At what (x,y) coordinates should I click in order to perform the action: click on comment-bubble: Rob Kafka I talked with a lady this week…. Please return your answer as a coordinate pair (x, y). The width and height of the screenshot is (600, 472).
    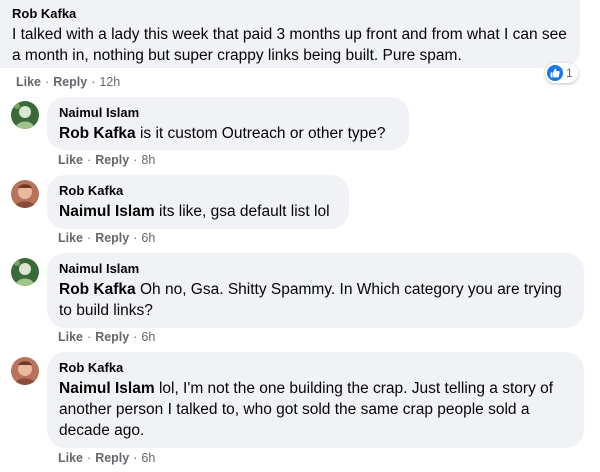
    Looking at the image, I should click on (290, 34).